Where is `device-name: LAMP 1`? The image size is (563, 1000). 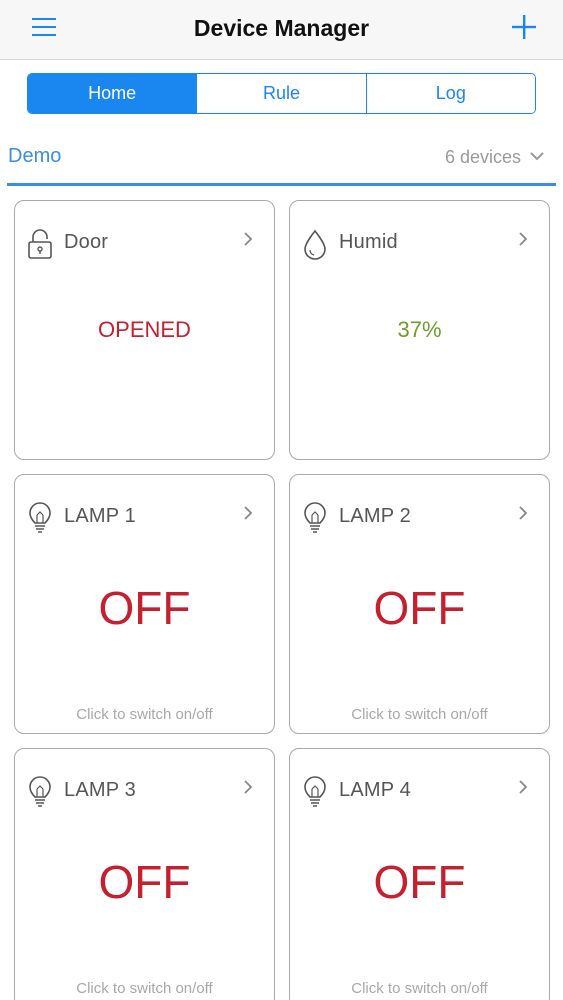 device-name: LAMP 1 is located at coordinates (100, 516).